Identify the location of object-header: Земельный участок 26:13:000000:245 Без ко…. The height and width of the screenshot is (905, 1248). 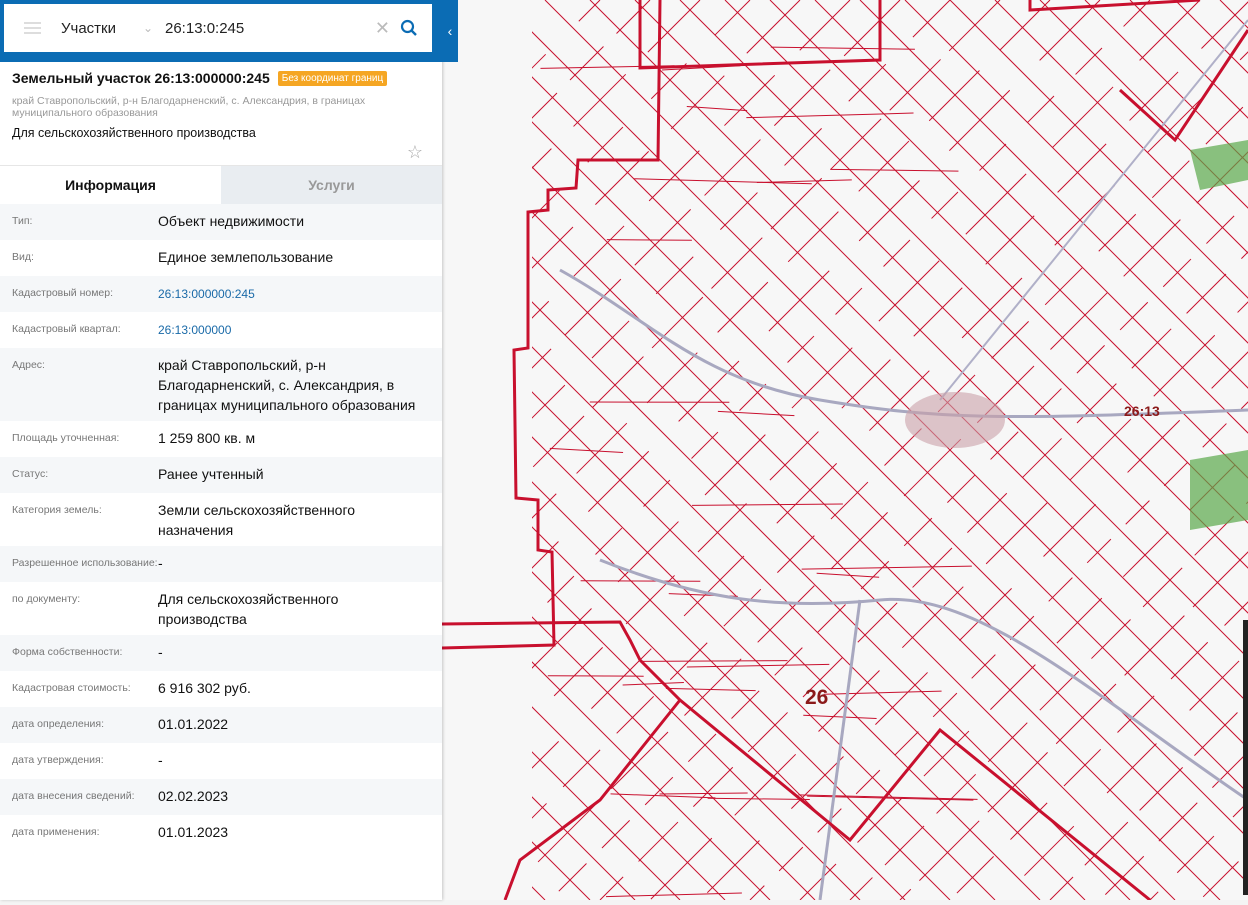
(221, 114).